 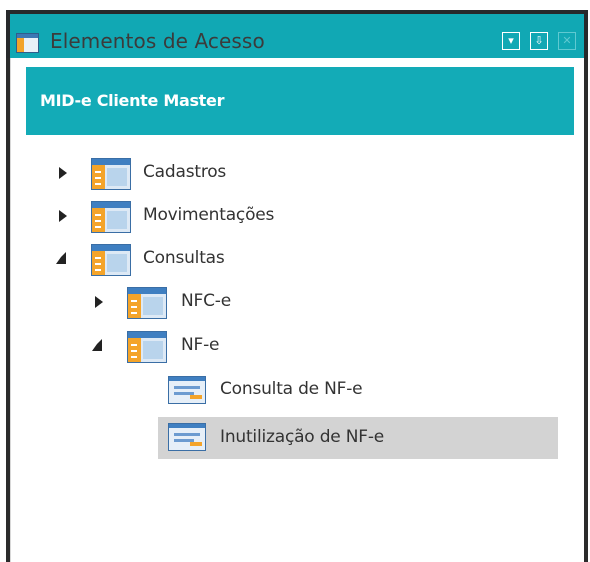 I want to click on tree-node-label: NFC-e, so click(x=206, y=301).